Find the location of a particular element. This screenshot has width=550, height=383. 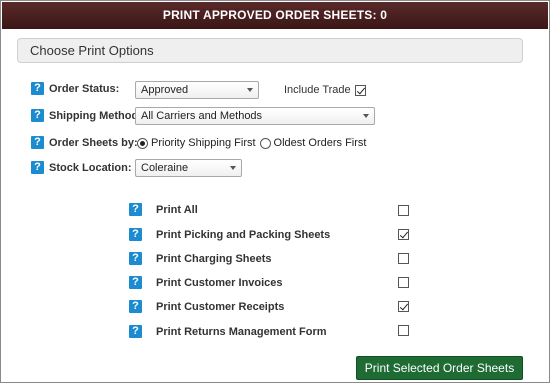

print-charging-checkbox is located at coordinates (403, 258).